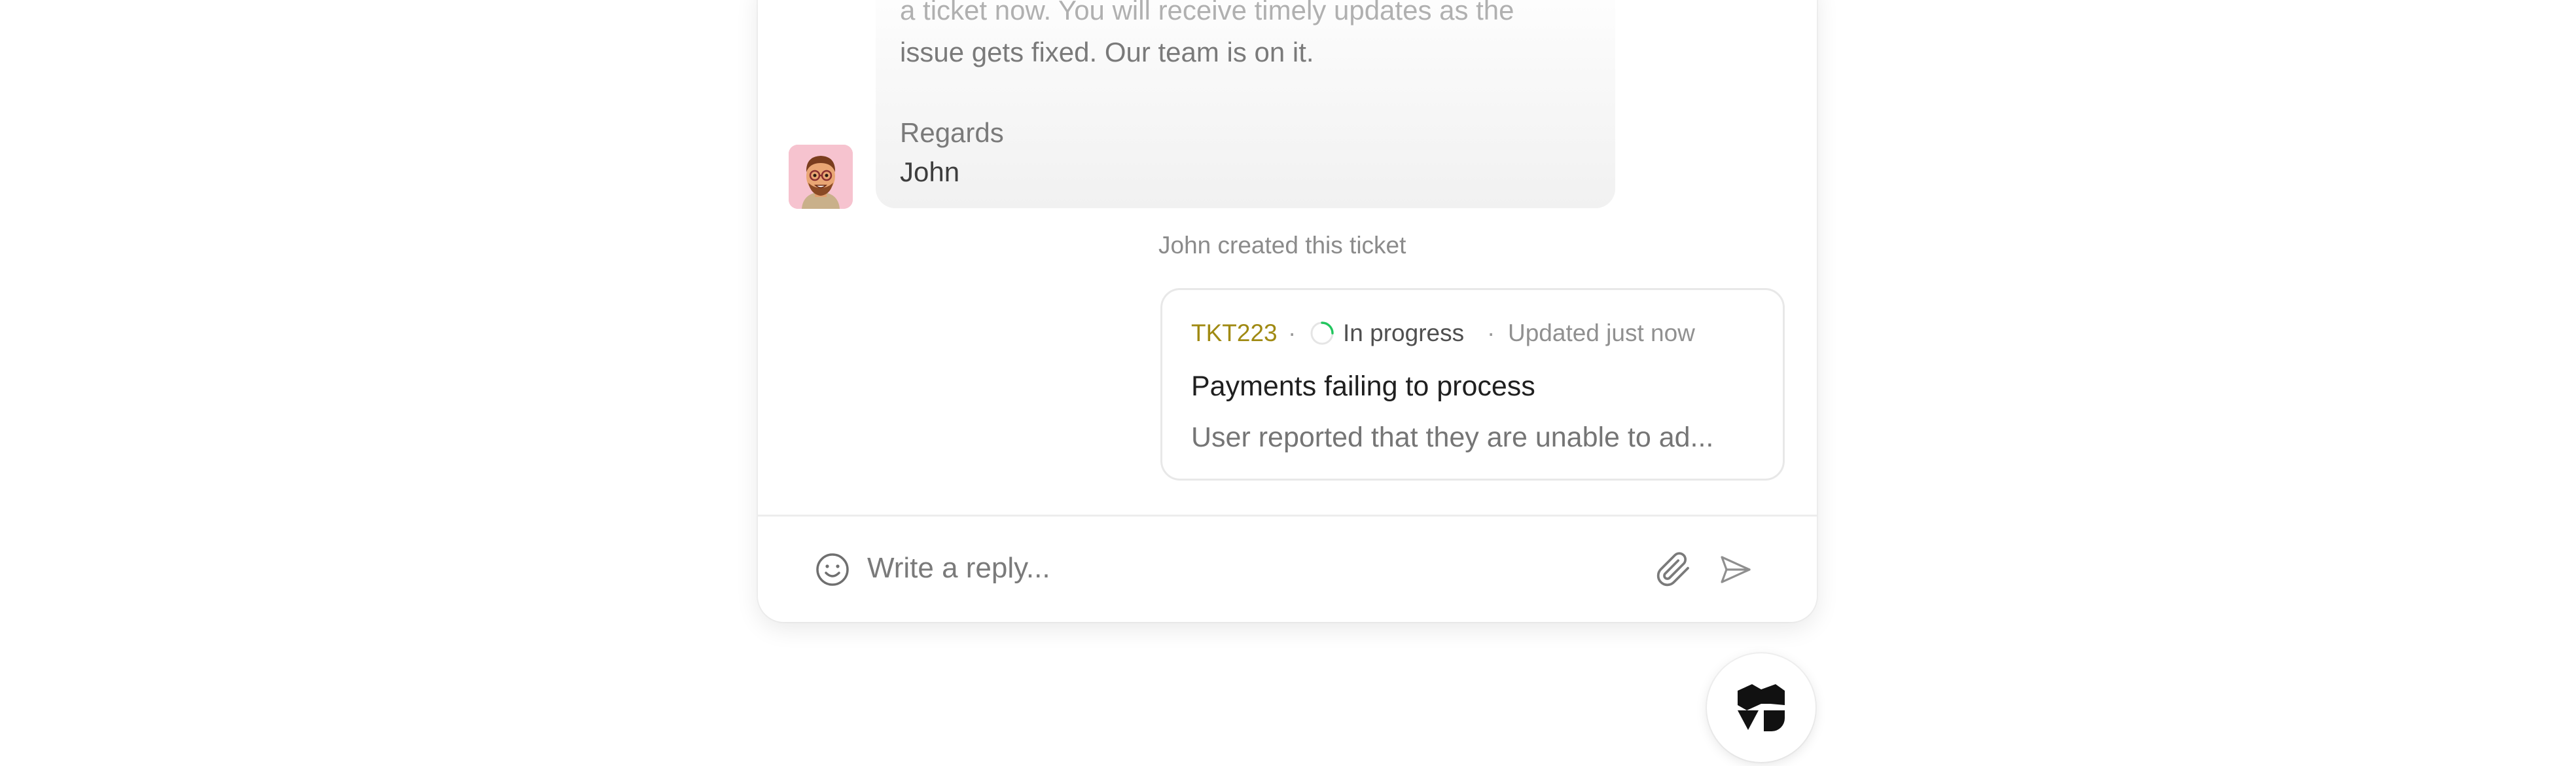  Describe the element at coordinates (832, 571) in the screenshot. I see `smiley-icon` at that location.